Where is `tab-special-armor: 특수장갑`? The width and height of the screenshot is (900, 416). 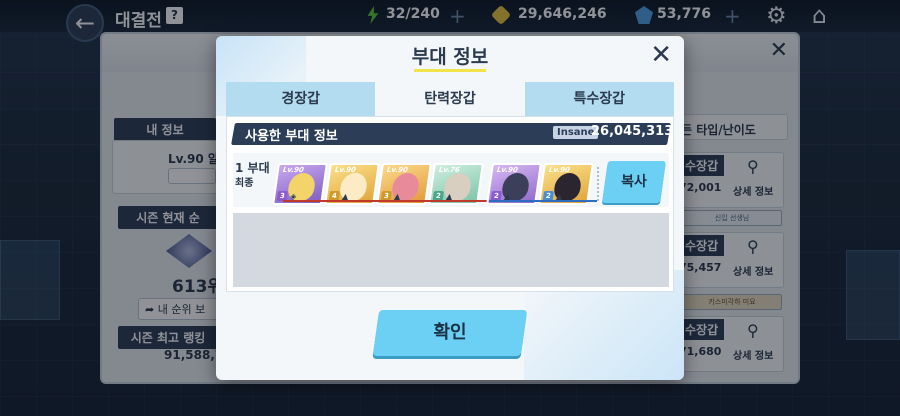 tab-special-armor: 특수장갑 is located at coordinates (599, 99).